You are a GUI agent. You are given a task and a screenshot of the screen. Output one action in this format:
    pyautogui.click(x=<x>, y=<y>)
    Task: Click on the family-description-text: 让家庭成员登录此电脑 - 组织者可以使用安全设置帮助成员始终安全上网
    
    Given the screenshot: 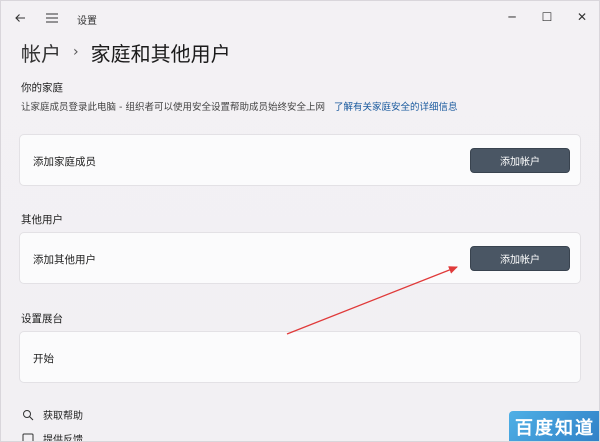 What is the action you would take?
    pyautogui.click(x=173, y=107)
    